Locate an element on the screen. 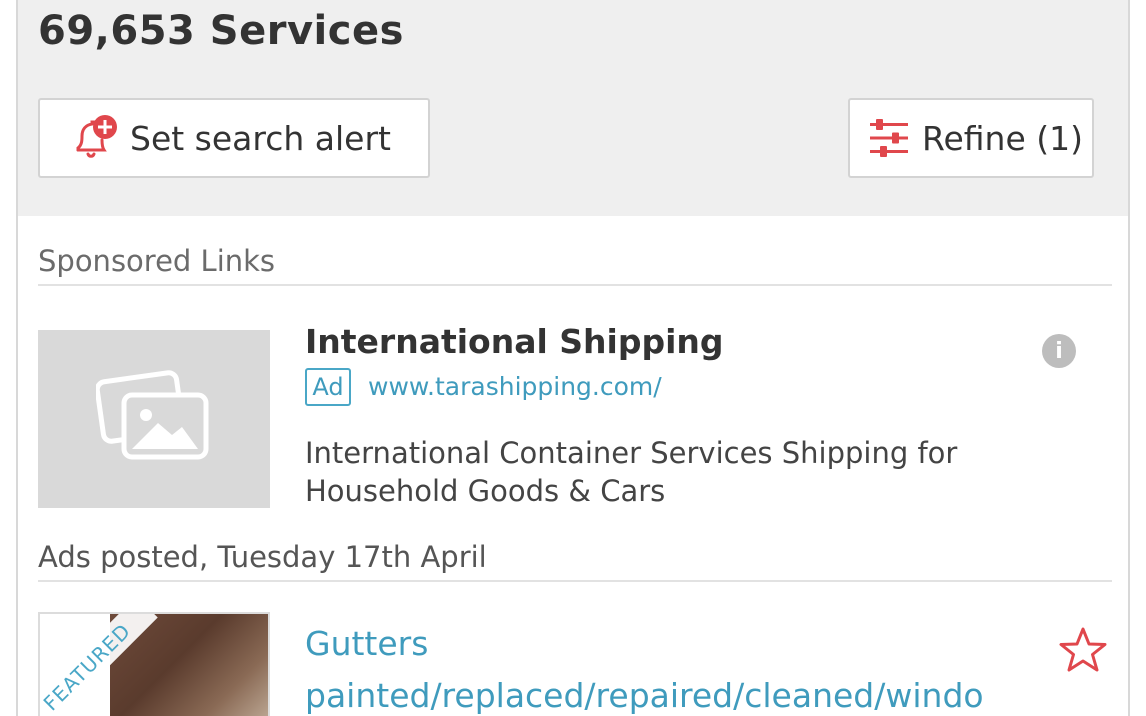 The width and height of the screenshot is (1146, 716). star-outline-icon is located at coordinates (1083, 652).